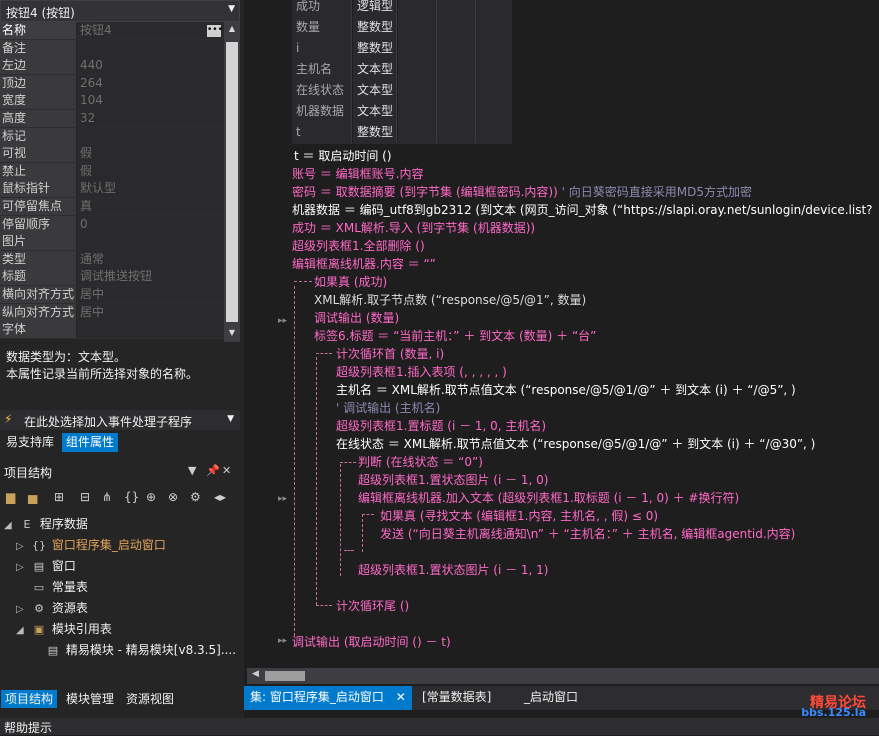 The width and height of the screenshot is (879, 736). I want to click on property-value: 居中, so click(150, 294).